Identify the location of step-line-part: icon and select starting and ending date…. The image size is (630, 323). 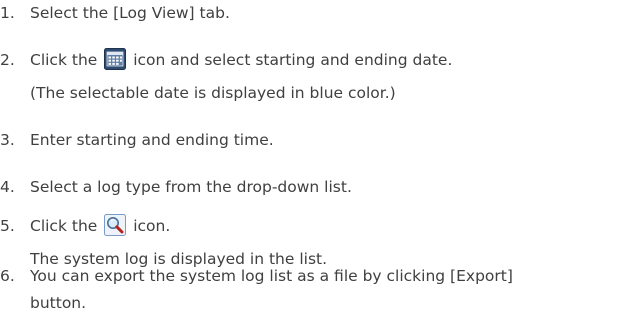
(293, 60).